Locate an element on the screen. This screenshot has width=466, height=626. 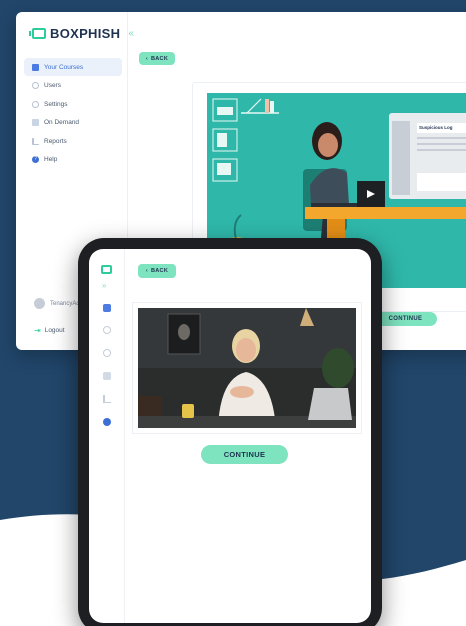
brand-logo: BOXPHISH « is located at coordinates (81, 33).